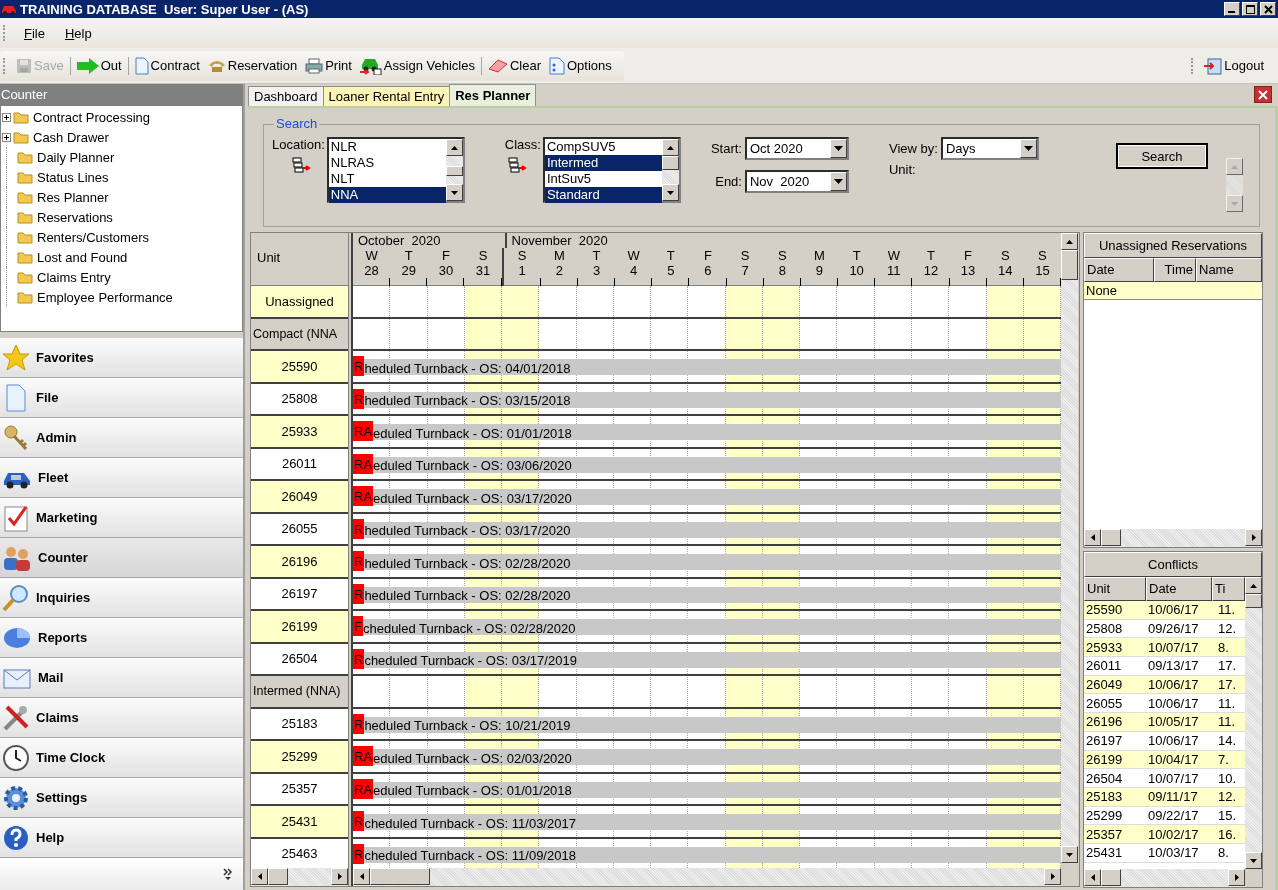 The height and width of the screenshot is (890, 1278). What do you see at coordinates (121, 638) in the screenshot?
I see `nav-button: Reports` at bounding box center [121, 638].